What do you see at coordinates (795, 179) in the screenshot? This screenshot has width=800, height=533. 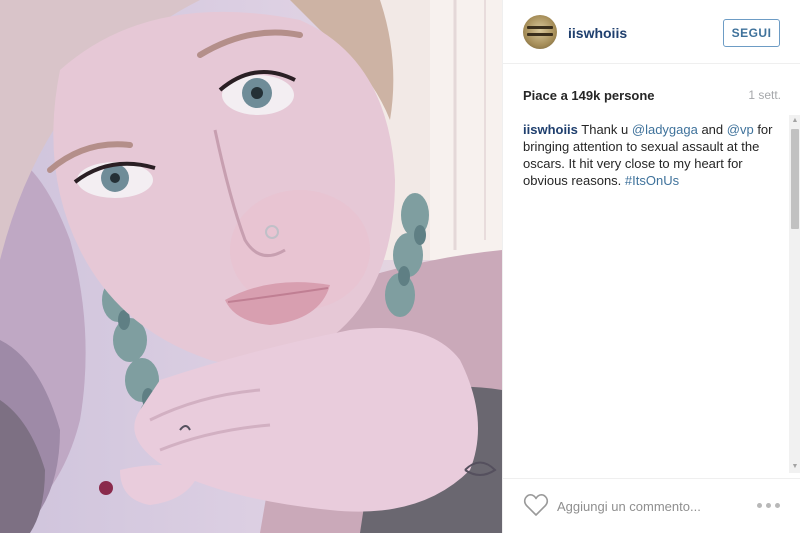 I see `scroll-thumb` at bounding box center [795, 179].